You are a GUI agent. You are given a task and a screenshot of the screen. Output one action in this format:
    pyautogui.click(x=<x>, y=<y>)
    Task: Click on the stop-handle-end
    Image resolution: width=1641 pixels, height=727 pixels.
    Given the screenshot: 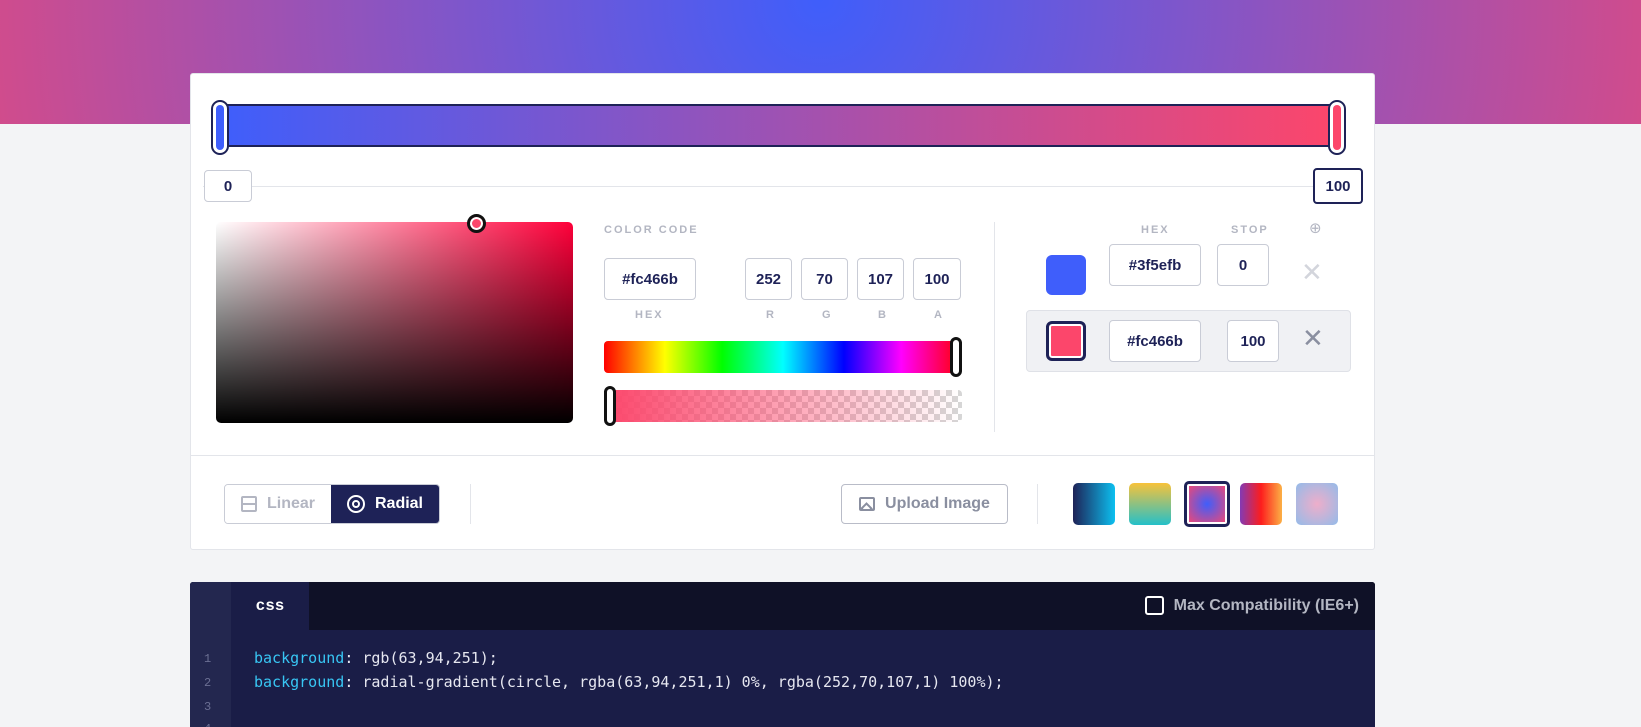 What is the action you would take?
    pyautogui.click(x=1337, y=127)
    